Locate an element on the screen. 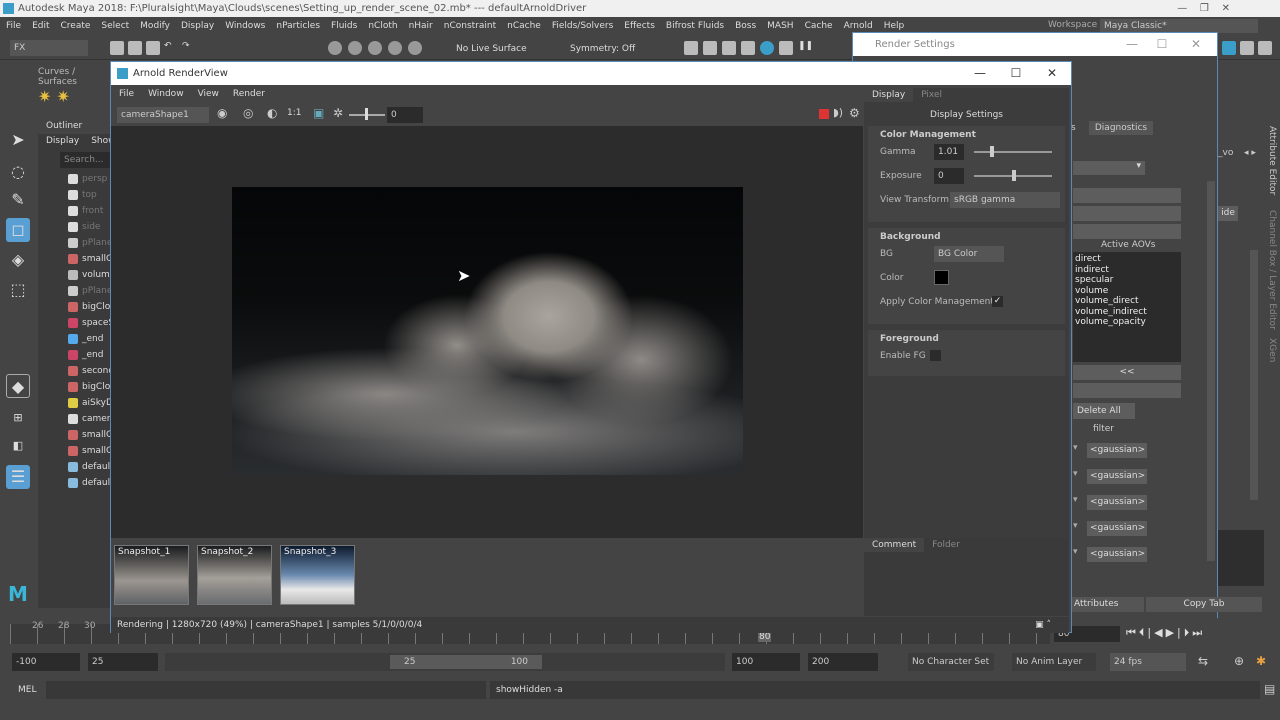  side-tab-xgen: XGen is located at coordinates (1272, 350).